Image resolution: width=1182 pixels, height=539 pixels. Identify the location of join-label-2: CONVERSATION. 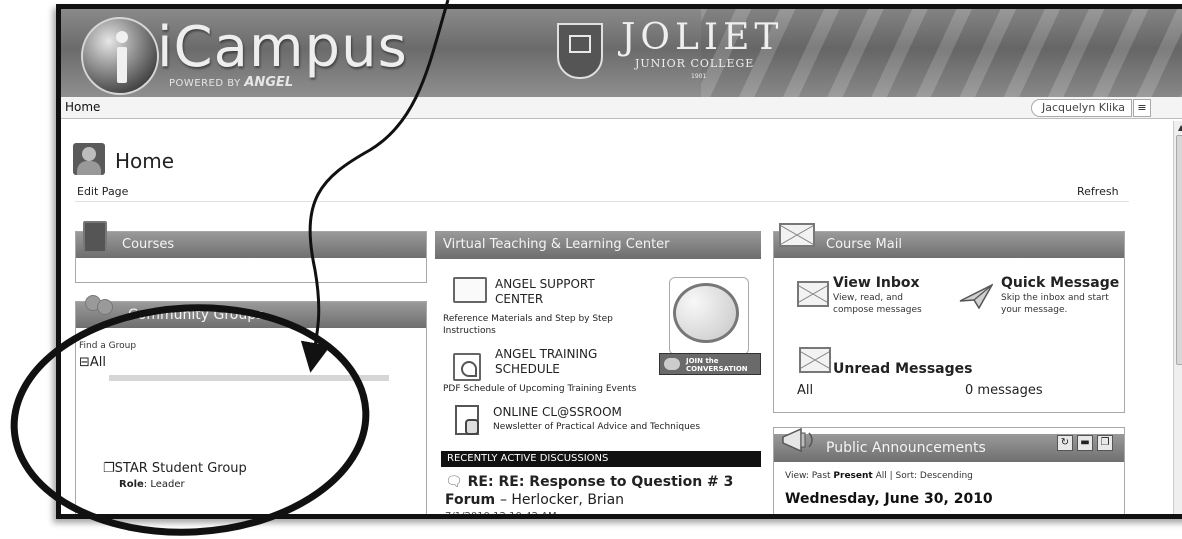
(717, 369).